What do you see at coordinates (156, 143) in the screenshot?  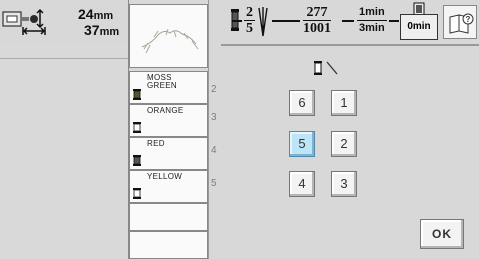 I see `thread-name: RED` at bounding box center [156, 143].